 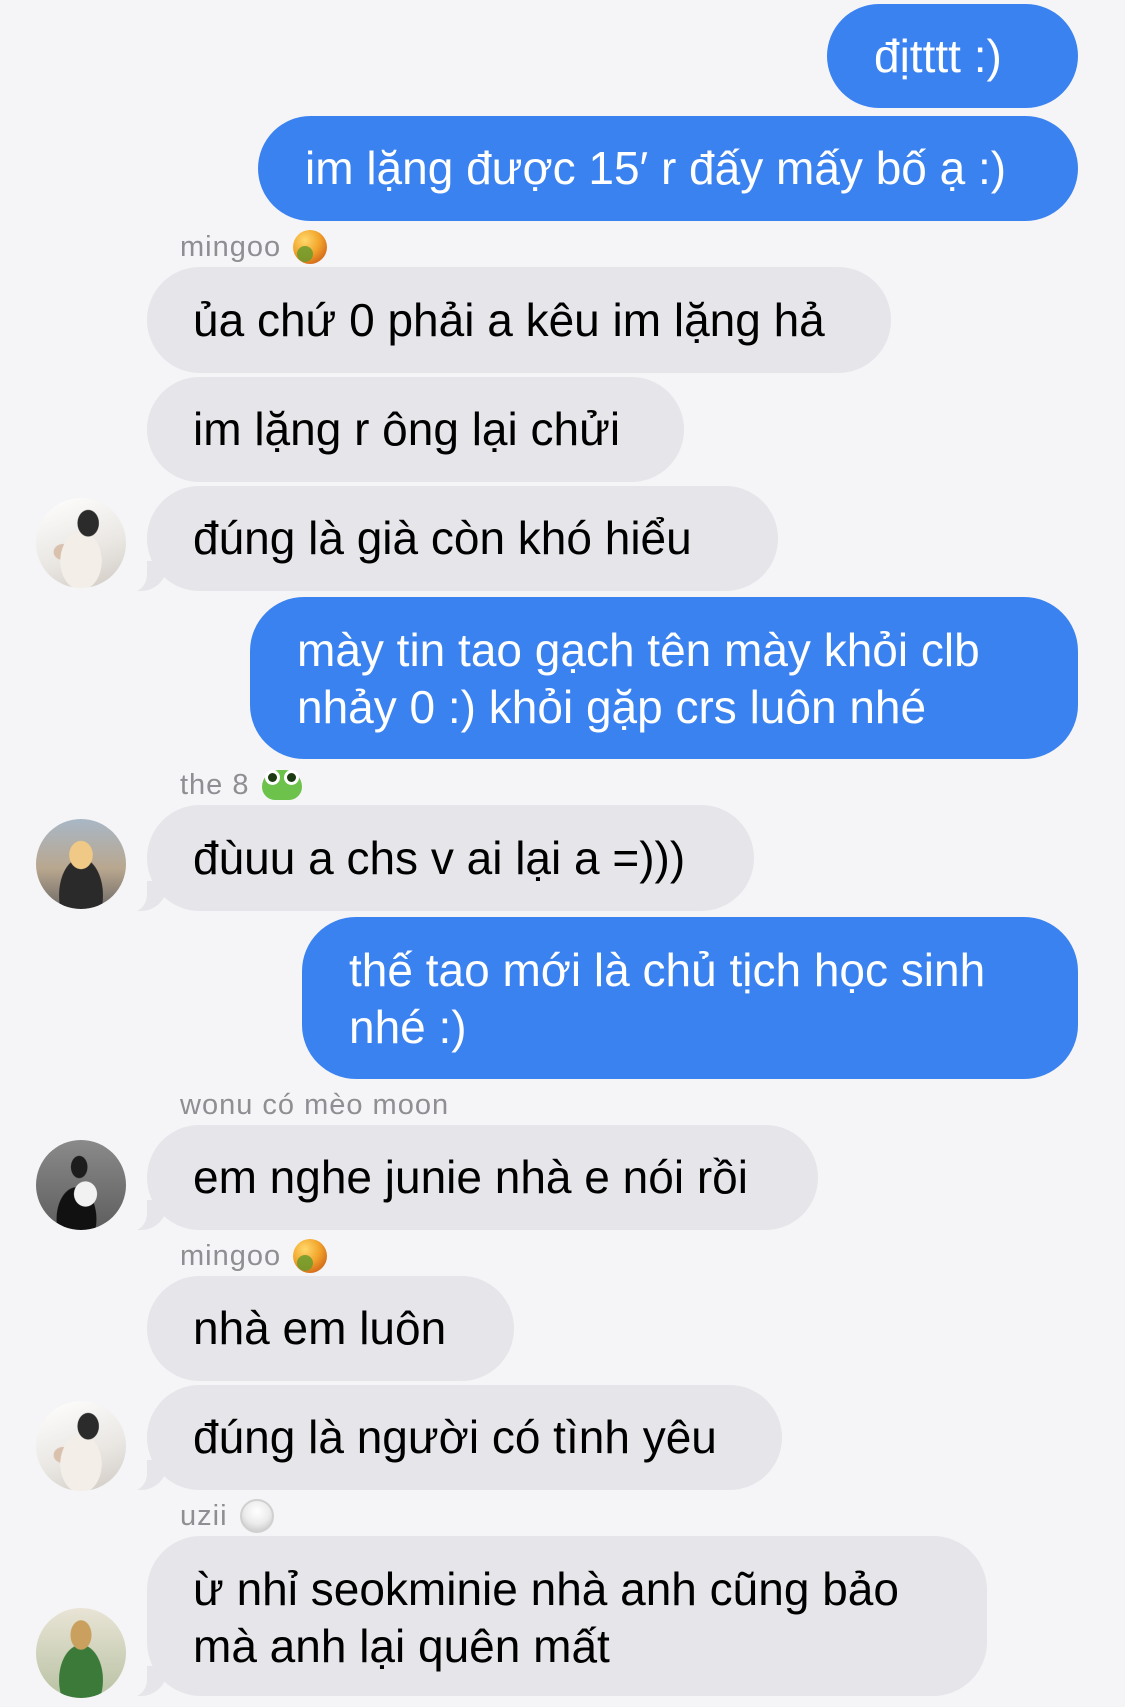 I want to click on avatar-the8, so click(x=81, y=864).